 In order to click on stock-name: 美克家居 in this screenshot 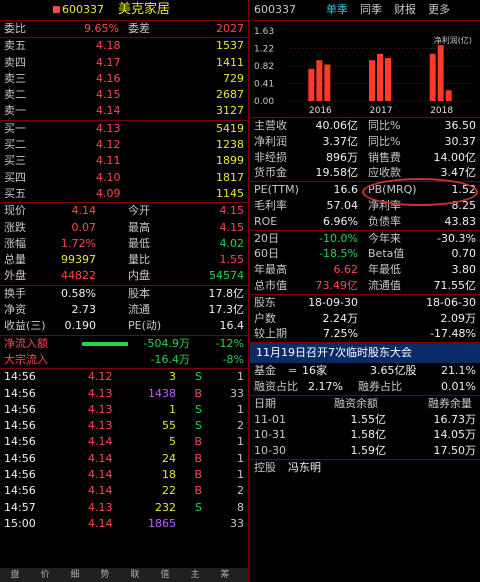, I will do `click(144, 10)`.